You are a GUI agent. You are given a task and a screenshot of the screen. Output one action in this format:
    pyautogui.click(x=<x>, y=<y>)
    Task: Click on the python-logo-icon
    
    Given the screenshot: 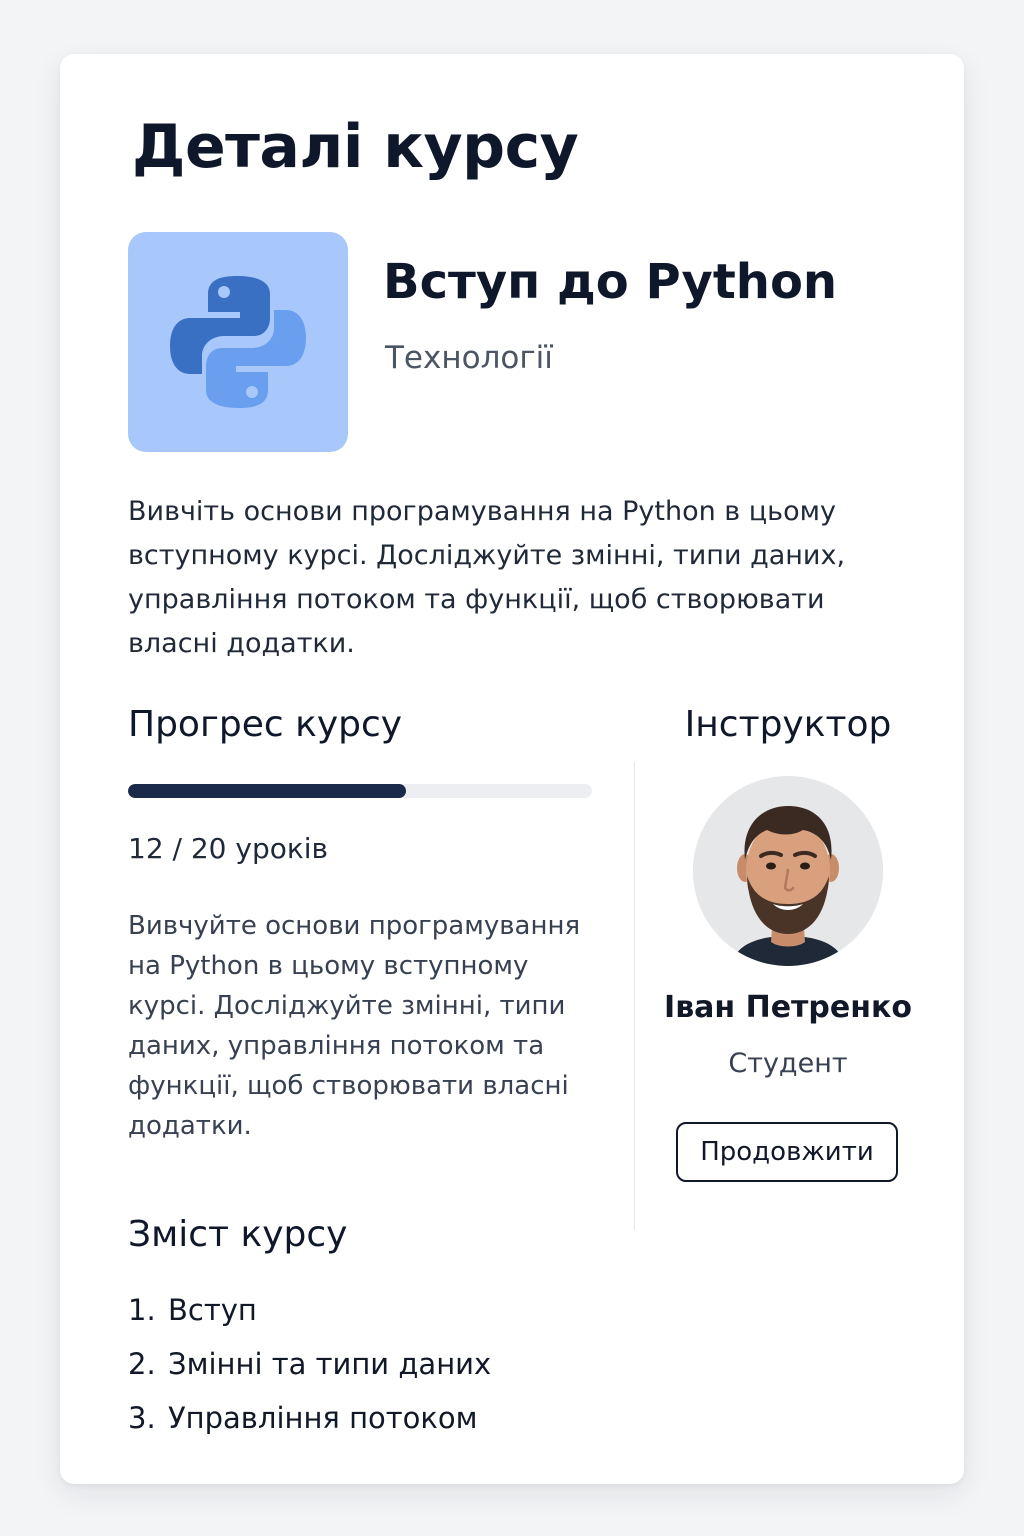 What is the action you would take?
    pyautogui.click(x=238, y=342)
    